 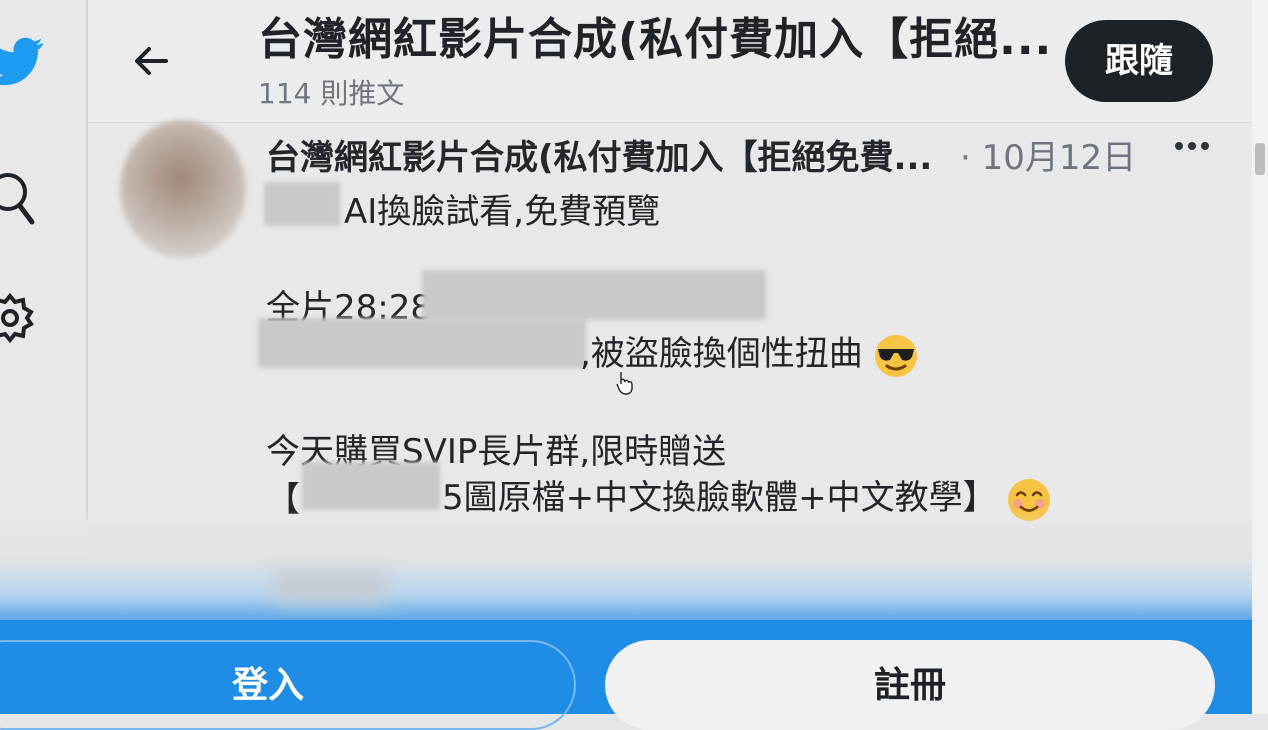 What do you see at coordinates (1260, 159) in the screenshot?
I see `scrollbar-thumb` at bounding box center [1260, 159].